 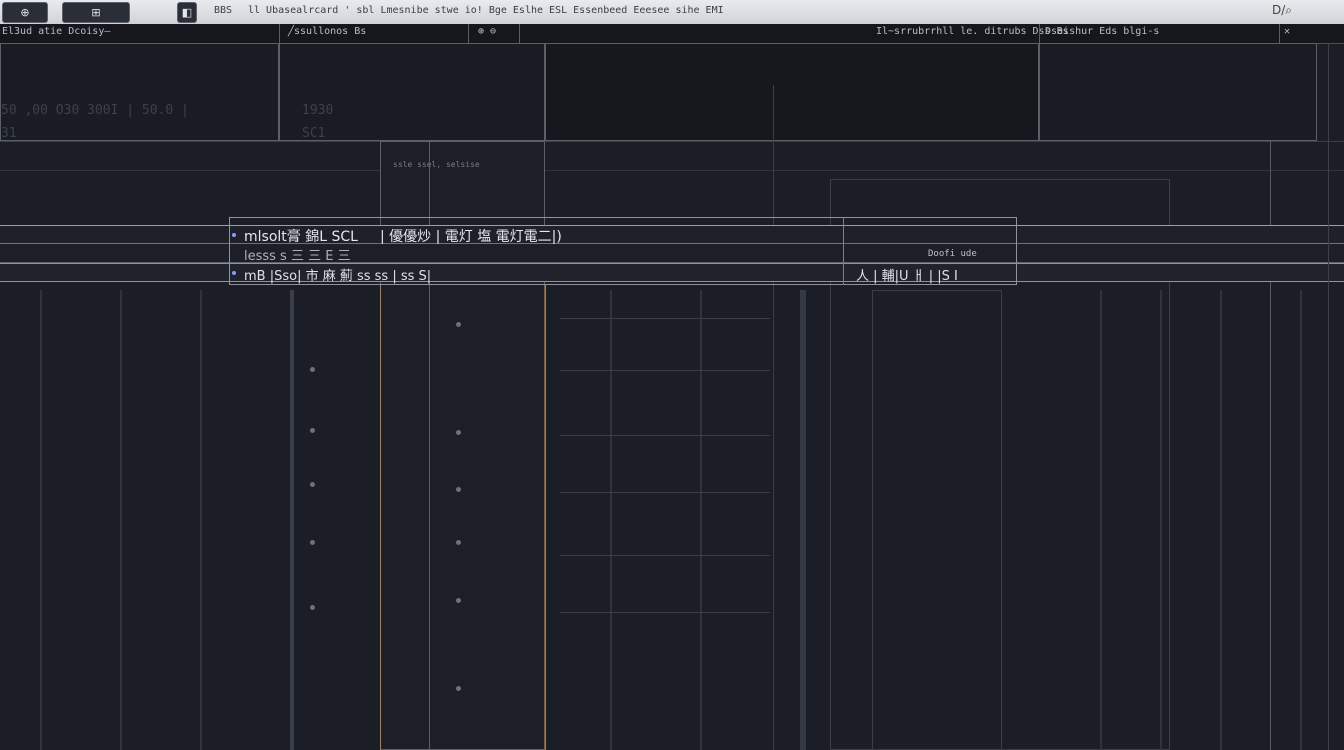 I want to click on panel-icon: ◧, so click(x=187, y=12).